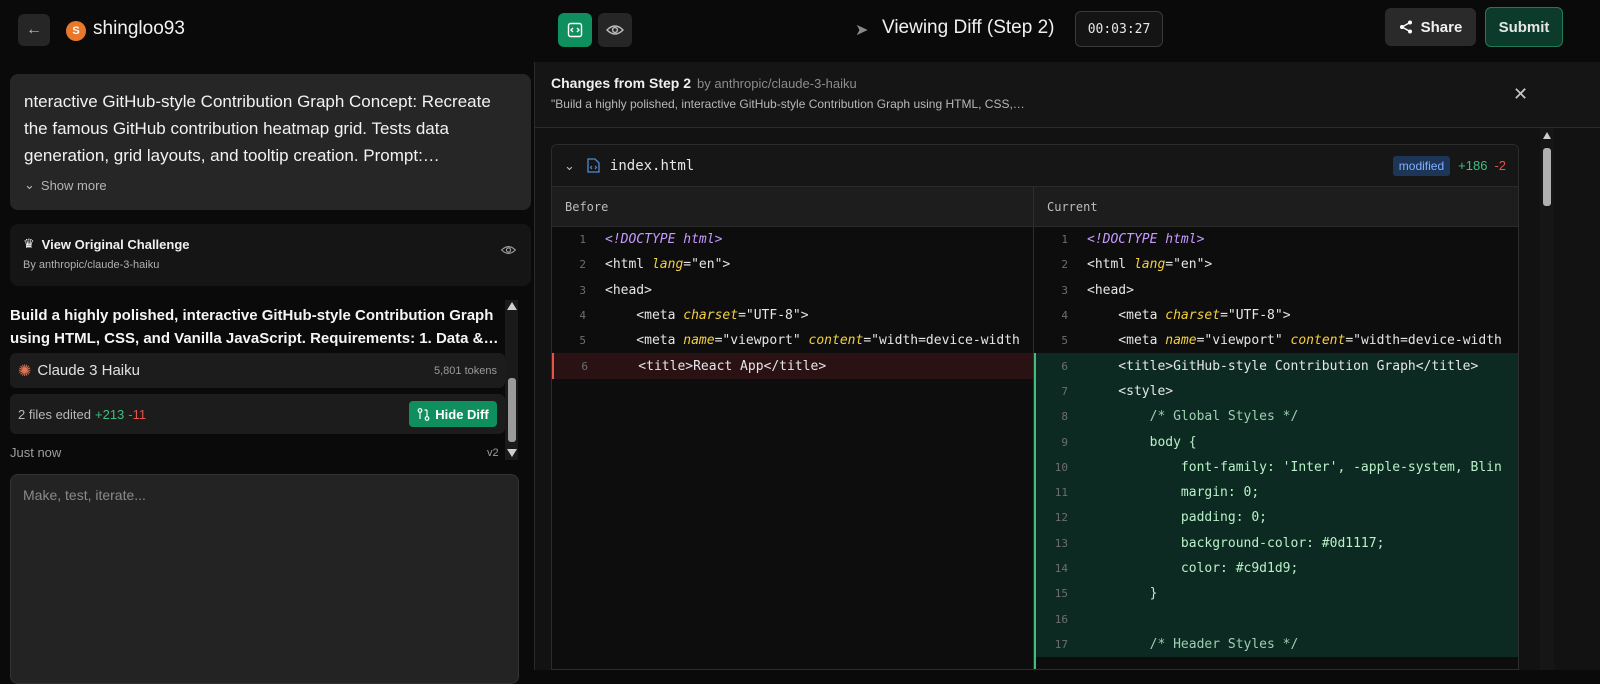 The image size is (1600, 684). What do you see at coordinates (1061, 568) in the screenshot?
I see `line-number: 14` at bounding box center [1061, 568].